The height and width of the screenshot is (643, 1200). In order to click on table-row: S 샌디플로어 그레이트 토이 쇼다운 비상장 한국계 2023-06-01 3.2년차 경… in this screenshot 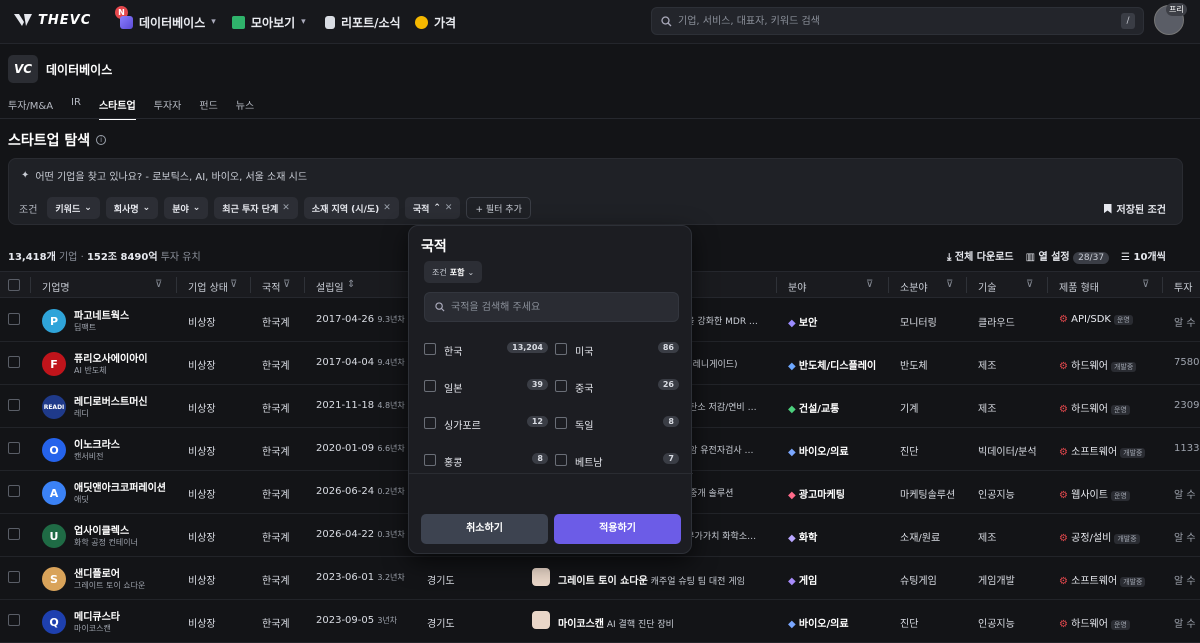, I will do `click(600, 578)`.